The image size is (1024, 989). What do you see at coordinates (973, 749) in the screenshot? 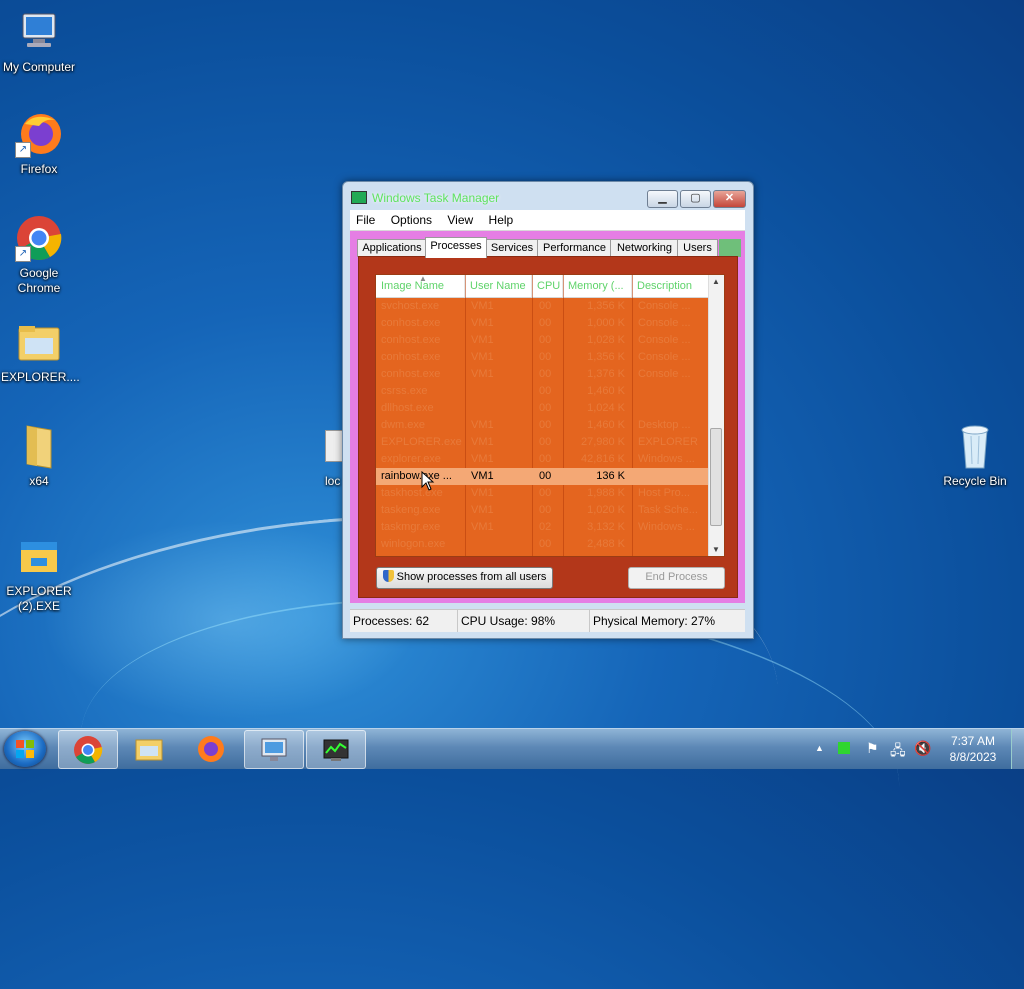
I see `clock: 7:37 AM 8/8/2023` at bounding box center [973, 749].